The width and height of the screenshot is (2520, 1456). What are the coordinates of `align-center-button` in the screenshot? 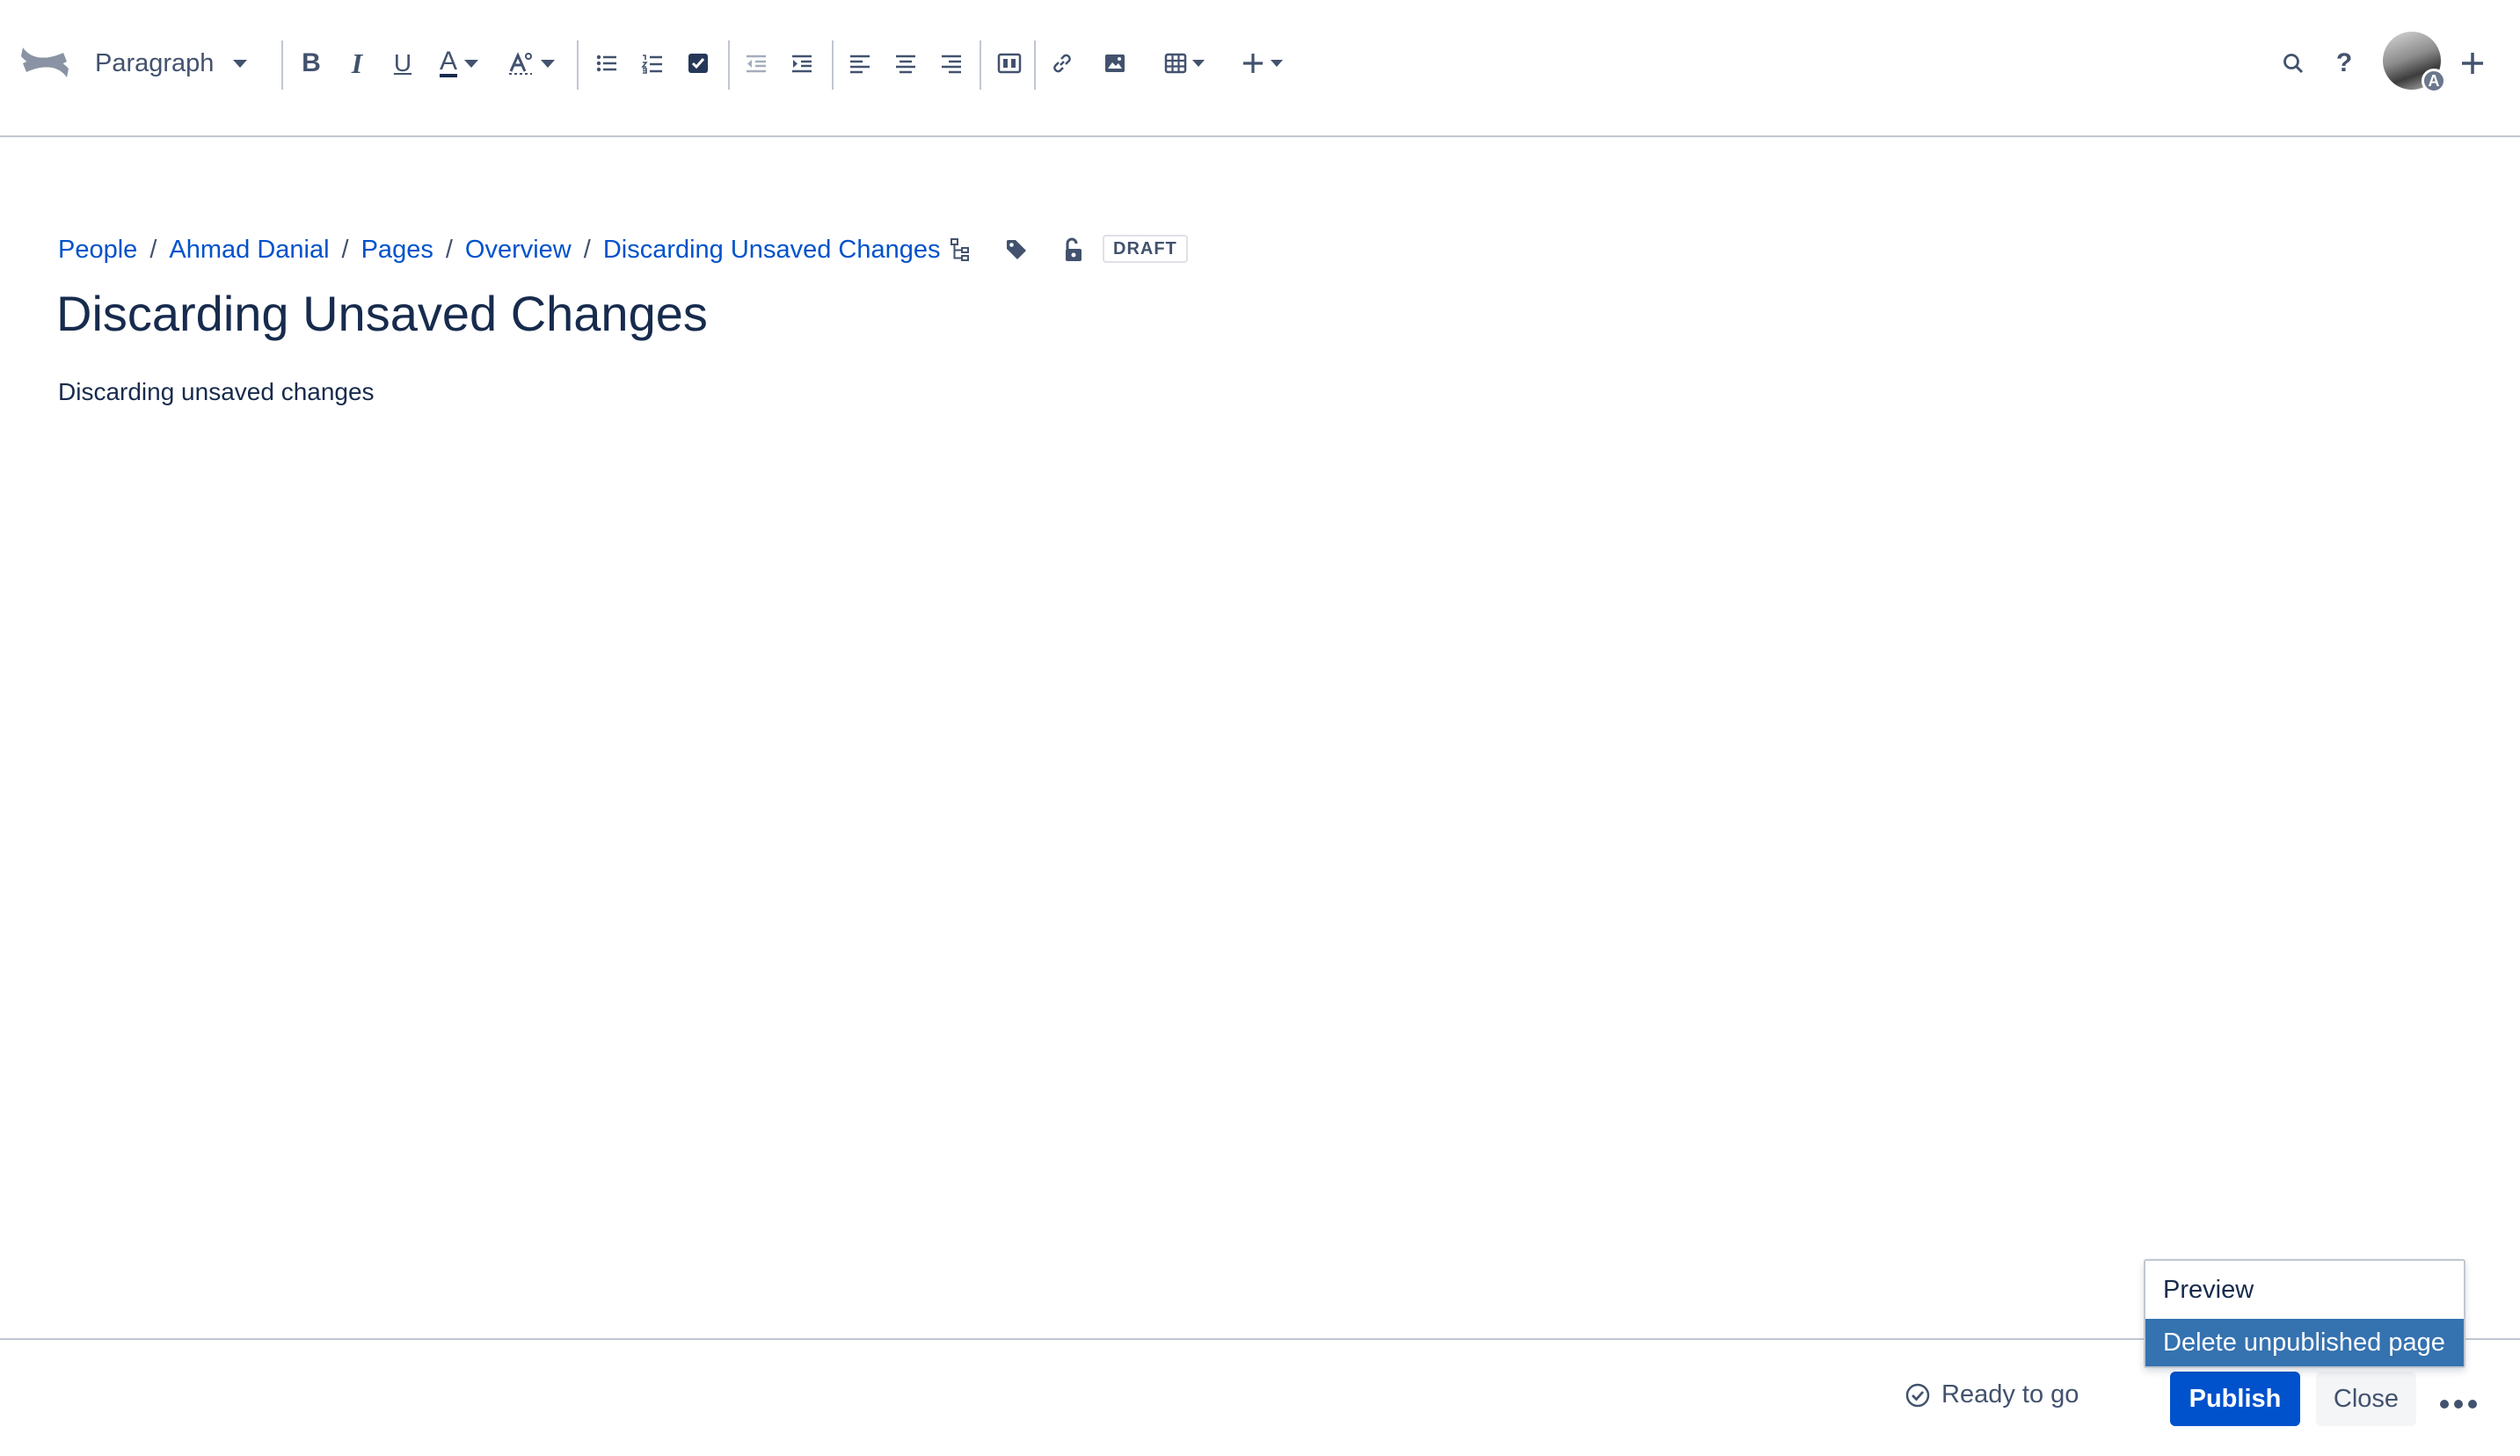 It's located at (905, 63).